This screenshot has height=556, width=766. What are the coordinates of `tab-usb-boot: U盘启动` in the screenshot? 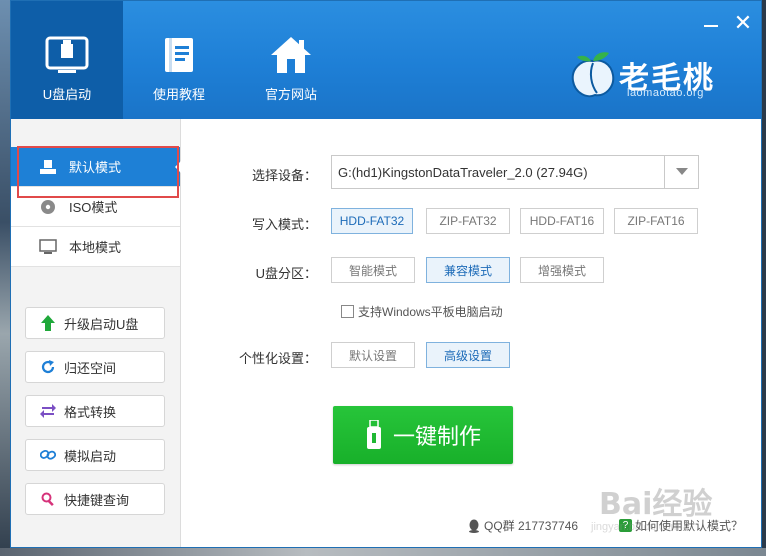 It's located at (67, 60).